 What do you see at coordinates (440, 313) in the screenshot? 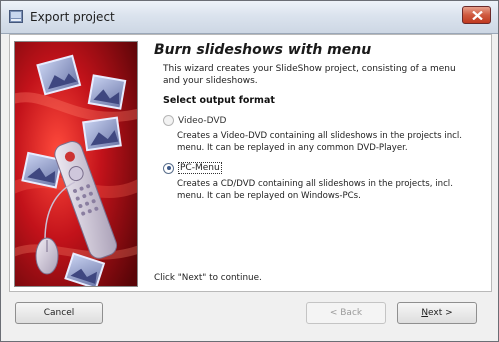
I see `next-label-rest: ext >` at bounding box center [440, 313].